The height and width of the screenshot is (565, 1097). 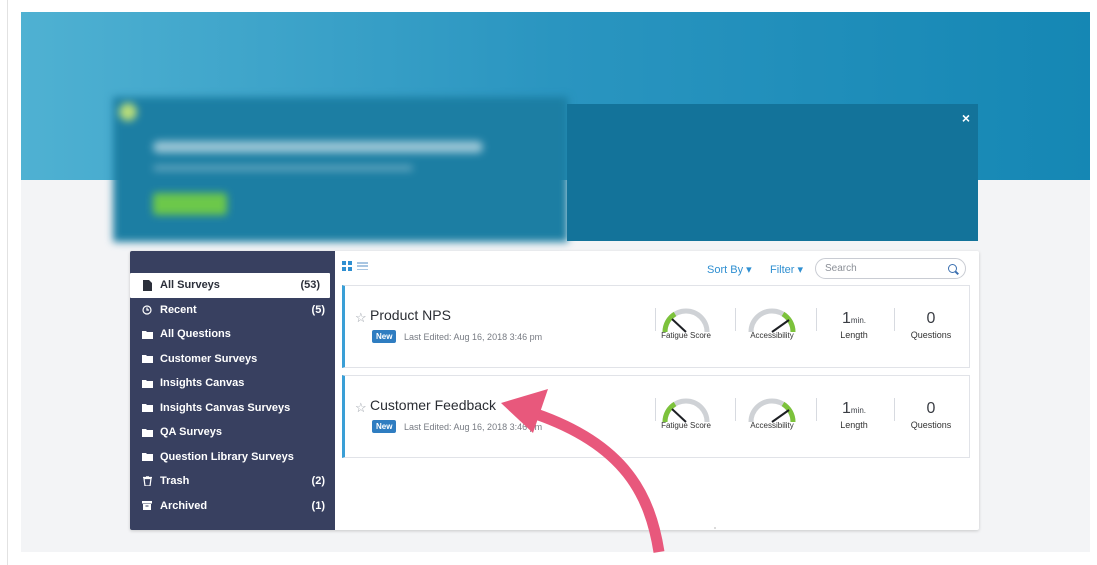 What do you see at coordinates (147, 285) in the screenshot?
I see `document-icon` at bounding box center [147, 285].